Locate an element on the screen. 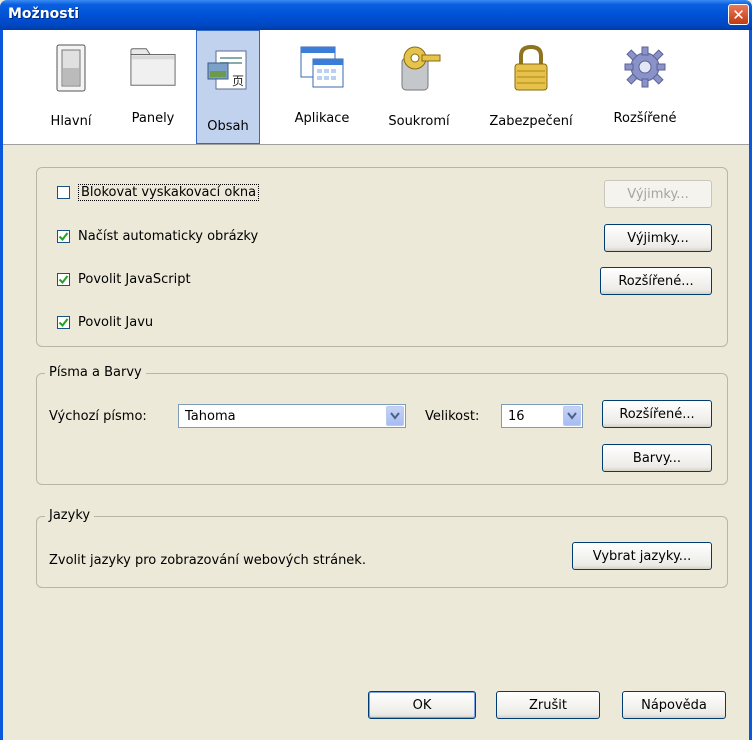 Image resolution: width=752 pixels, height=740 pixels. switch-icon is located at coordinates (71, 68).